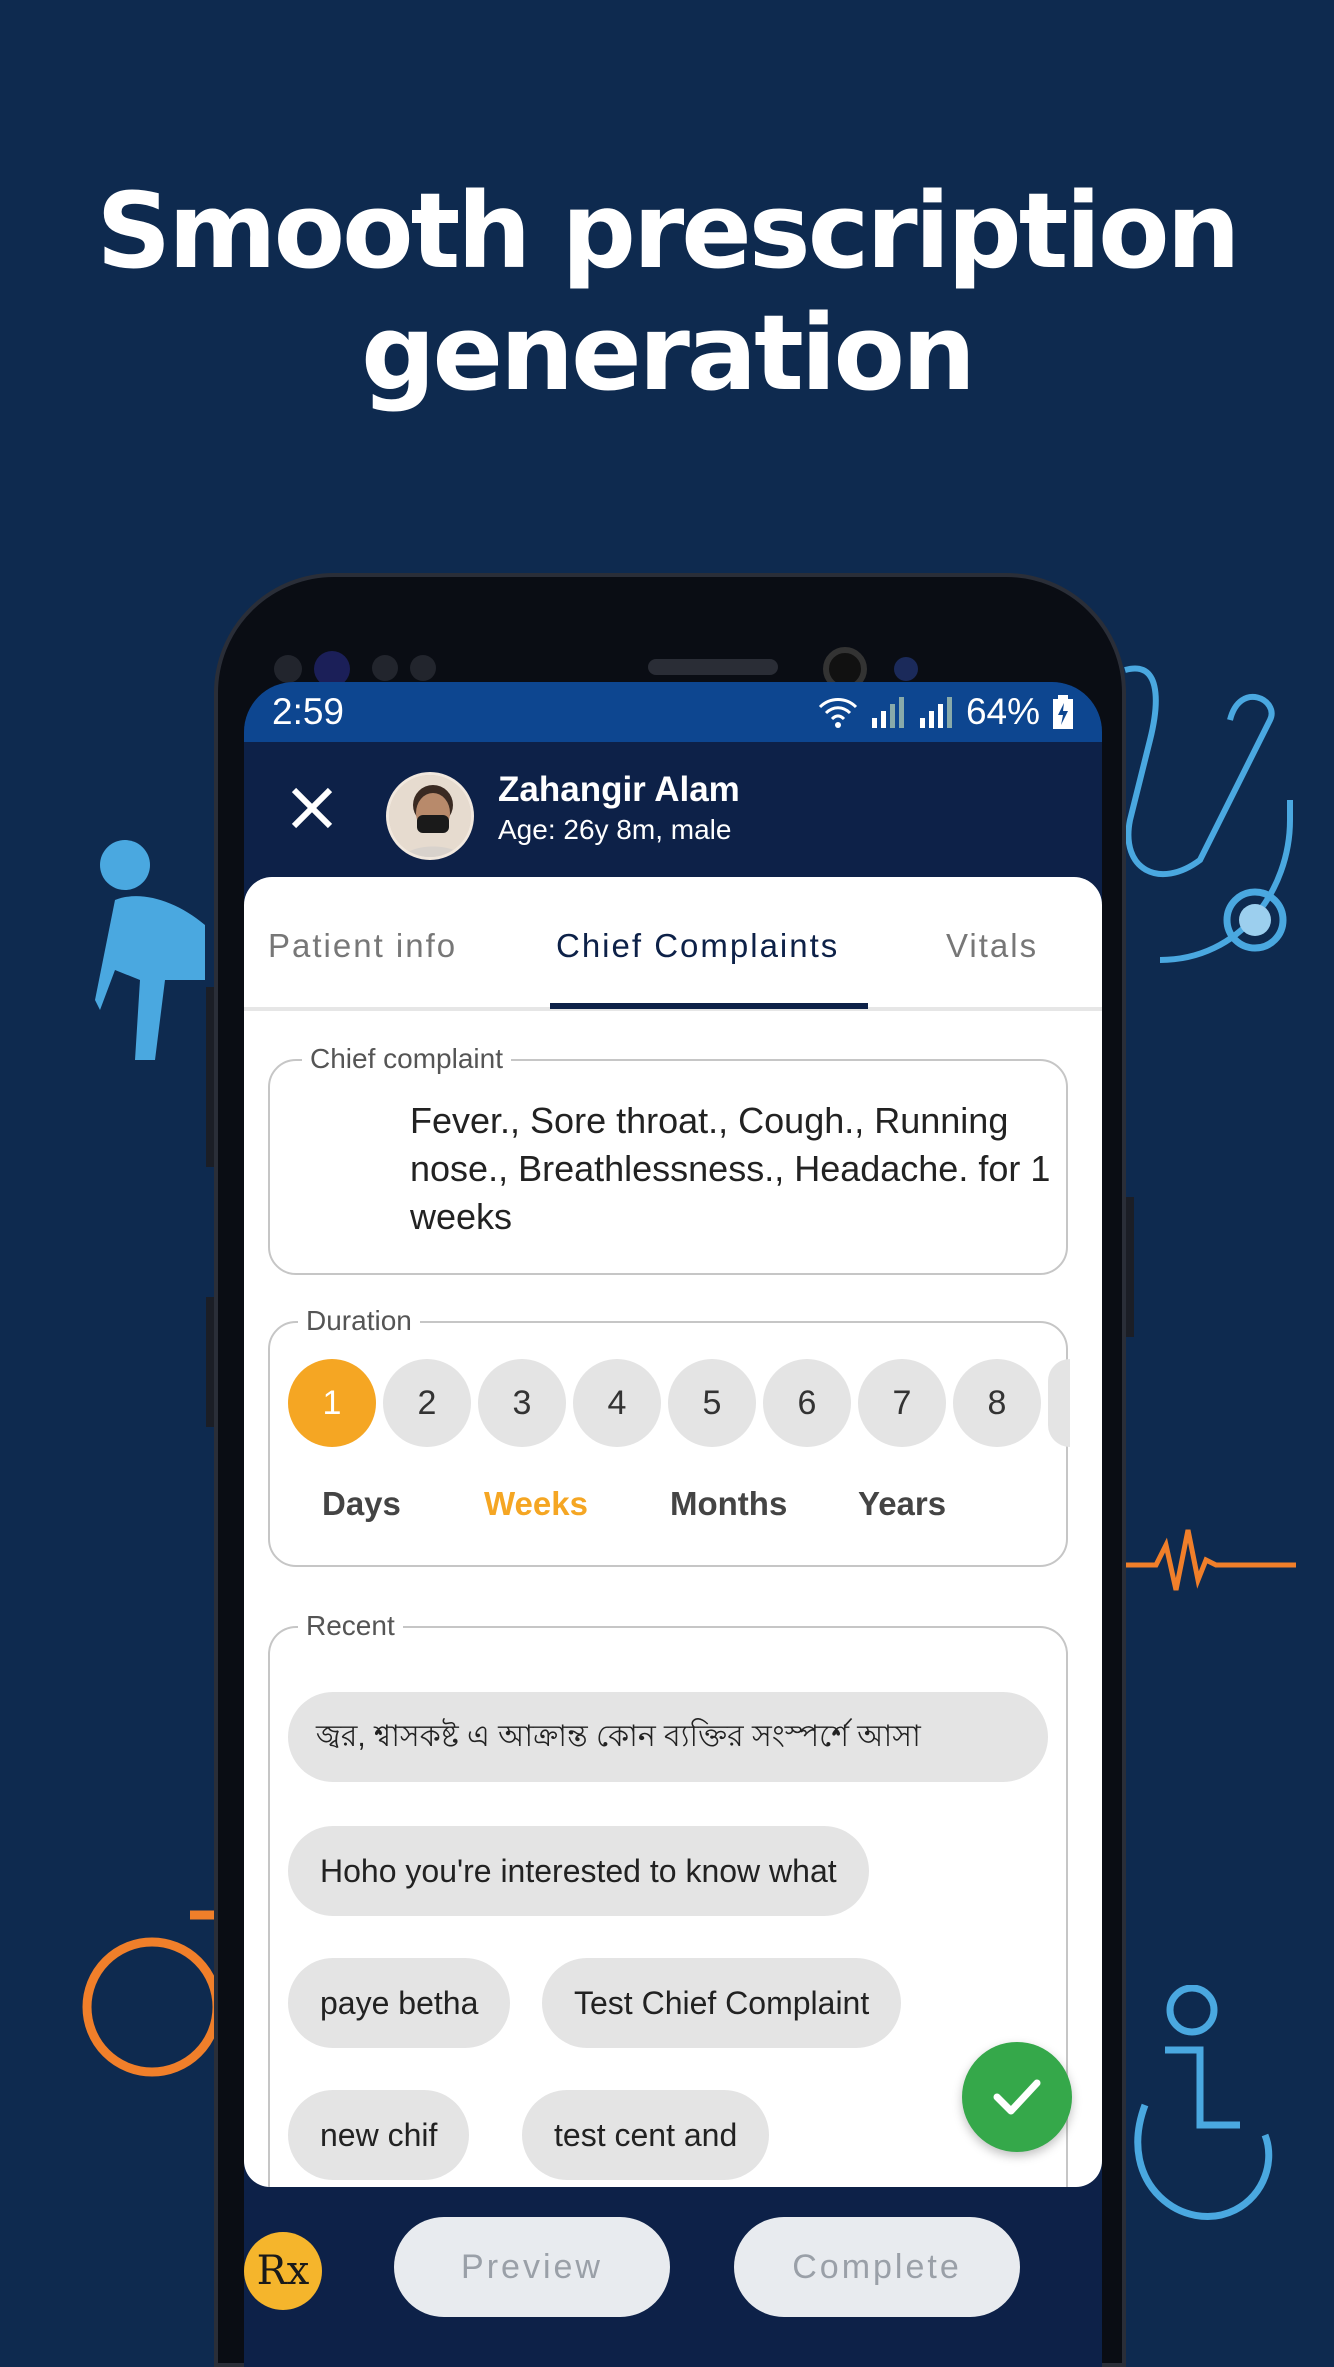 This screenshot has width=1334, height=2367. Describe the element at coordinates (902, 1403) in the screenshot. I see `duration-number-7: 7` at that location.